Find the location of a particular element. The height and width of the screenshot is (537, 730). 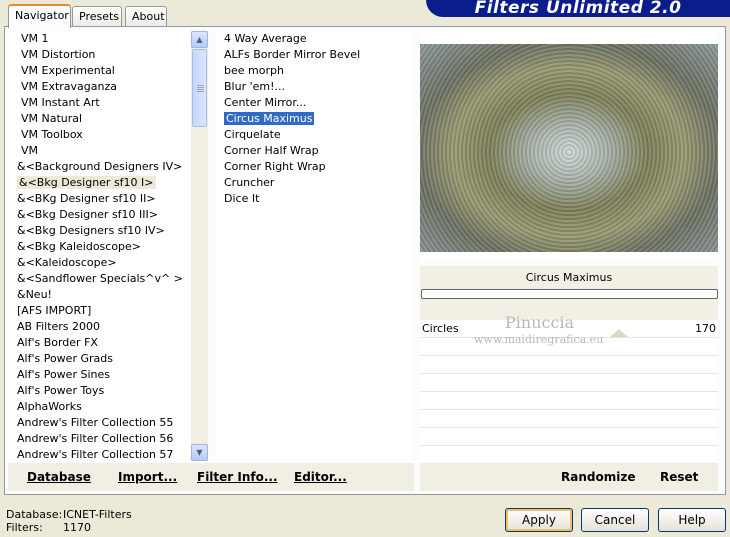

category-item: Andrew's Filter Collection 55 is located at coordinates (99, 423).